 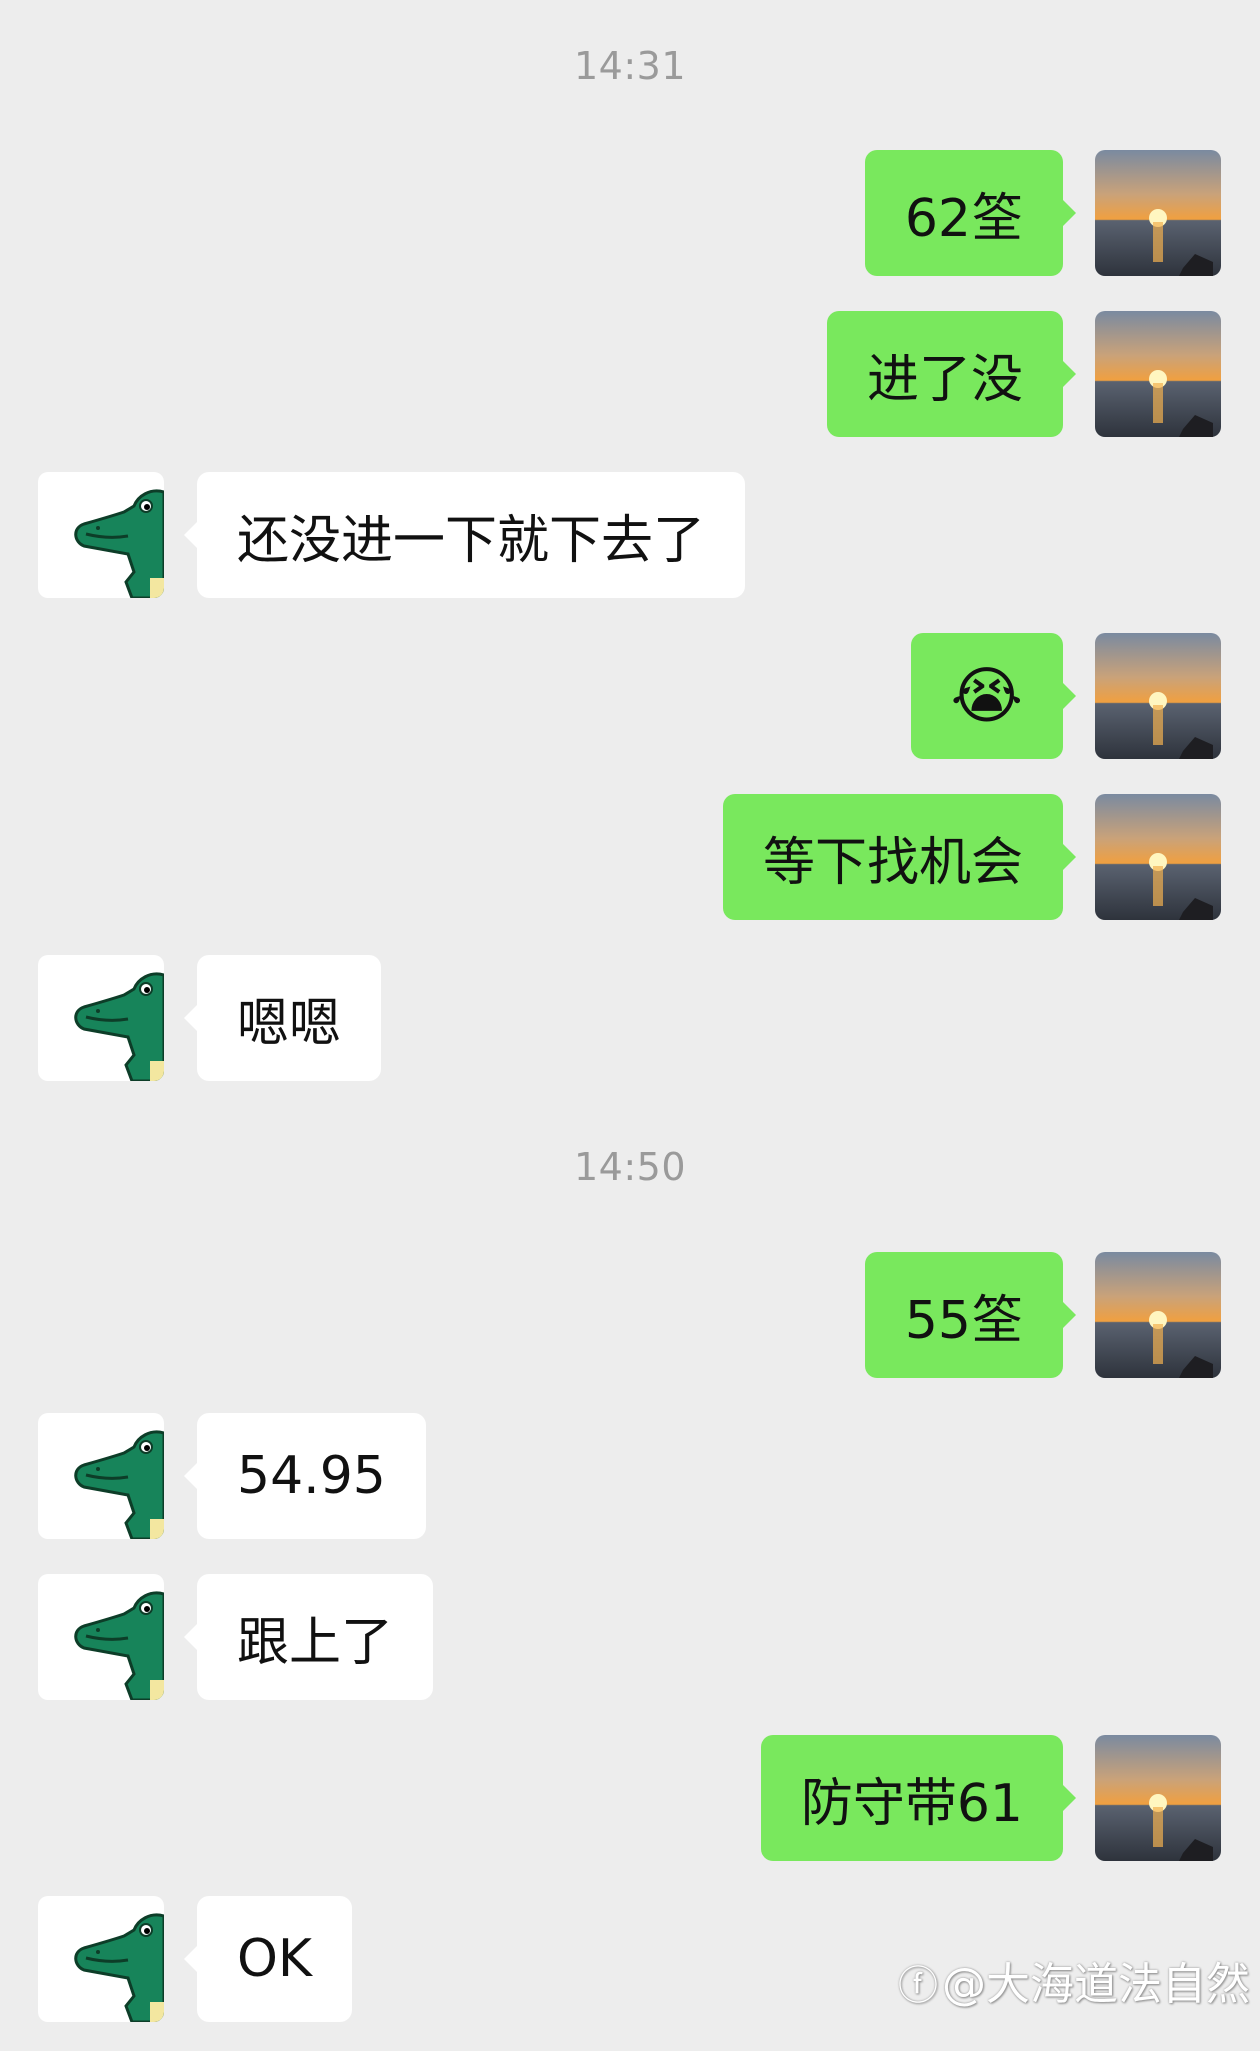 What do you see at coordinates (918, 1986) in the screenshot?
I see `zhihu-logo-icon: ⓕ` at bounding box center [918, 1986].